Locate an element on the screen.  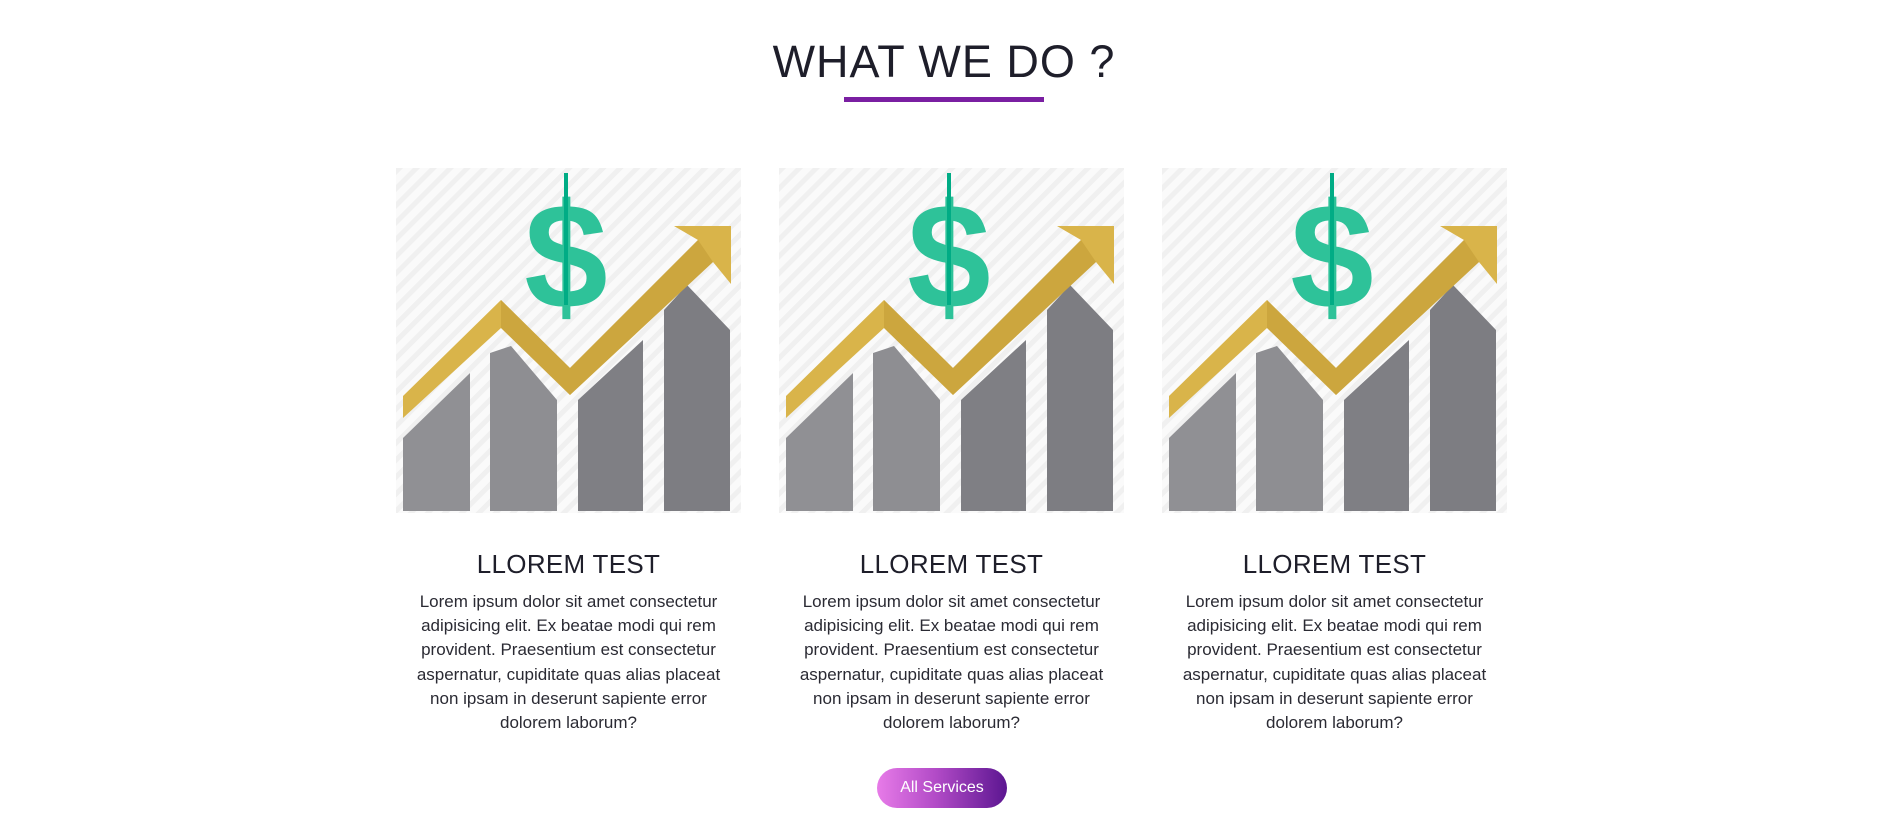
section-header: WHAT WE DO ? is located at coordinates (944, 69).